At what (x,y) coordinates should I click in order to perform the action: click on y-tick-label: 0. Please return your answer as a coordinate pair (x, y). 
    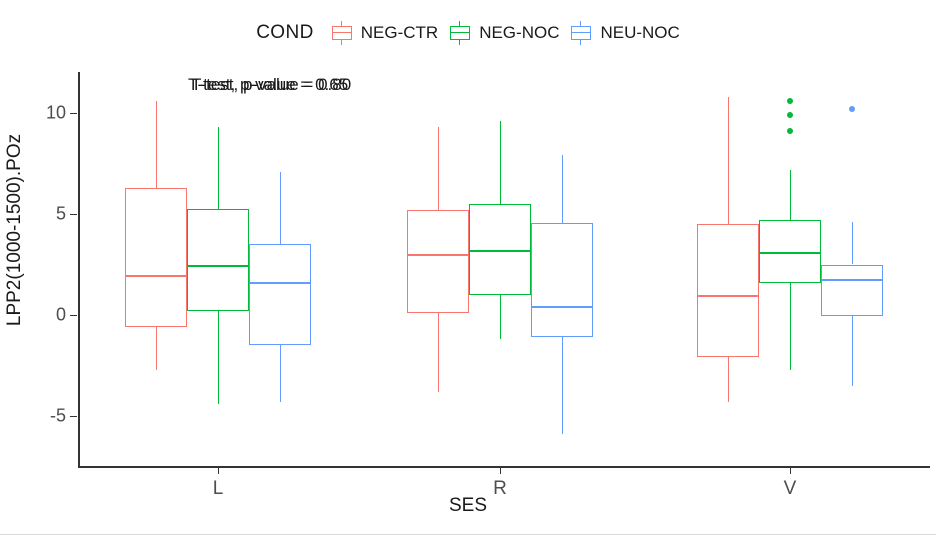
    Looking at the image, I should click on (60, 314).